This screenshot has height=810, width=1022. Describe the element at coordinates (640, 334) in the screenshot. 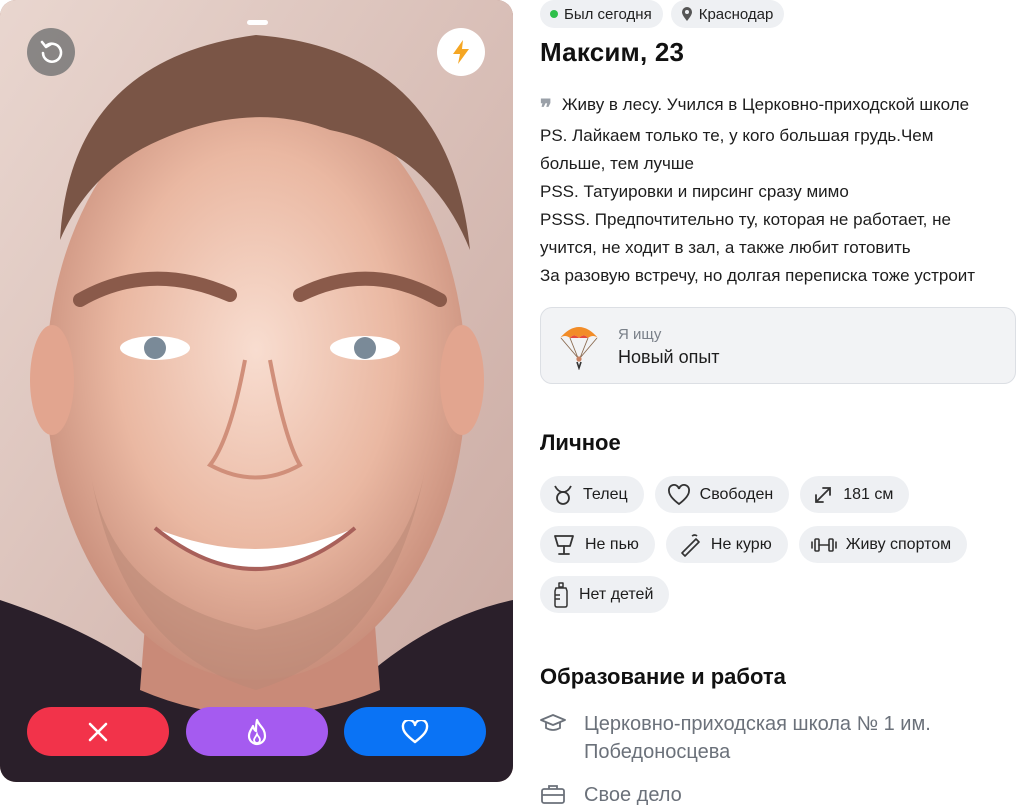

I see `seeking-label: Я ищу` at that location.